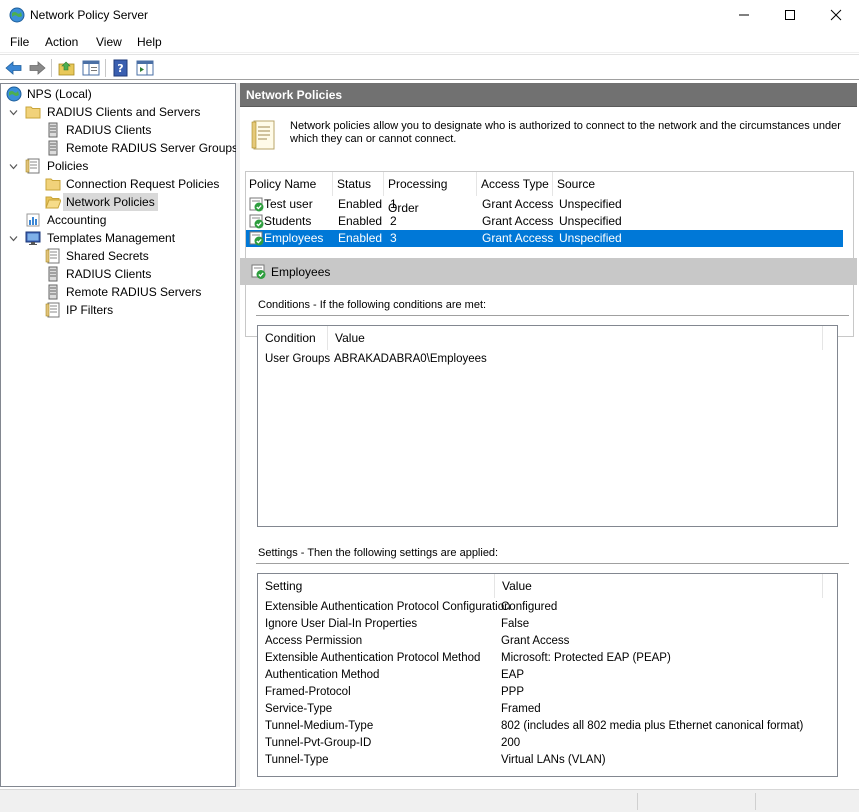 The image size is (859, 812). I want to click on policy-name: Employees, so click(294, 238).